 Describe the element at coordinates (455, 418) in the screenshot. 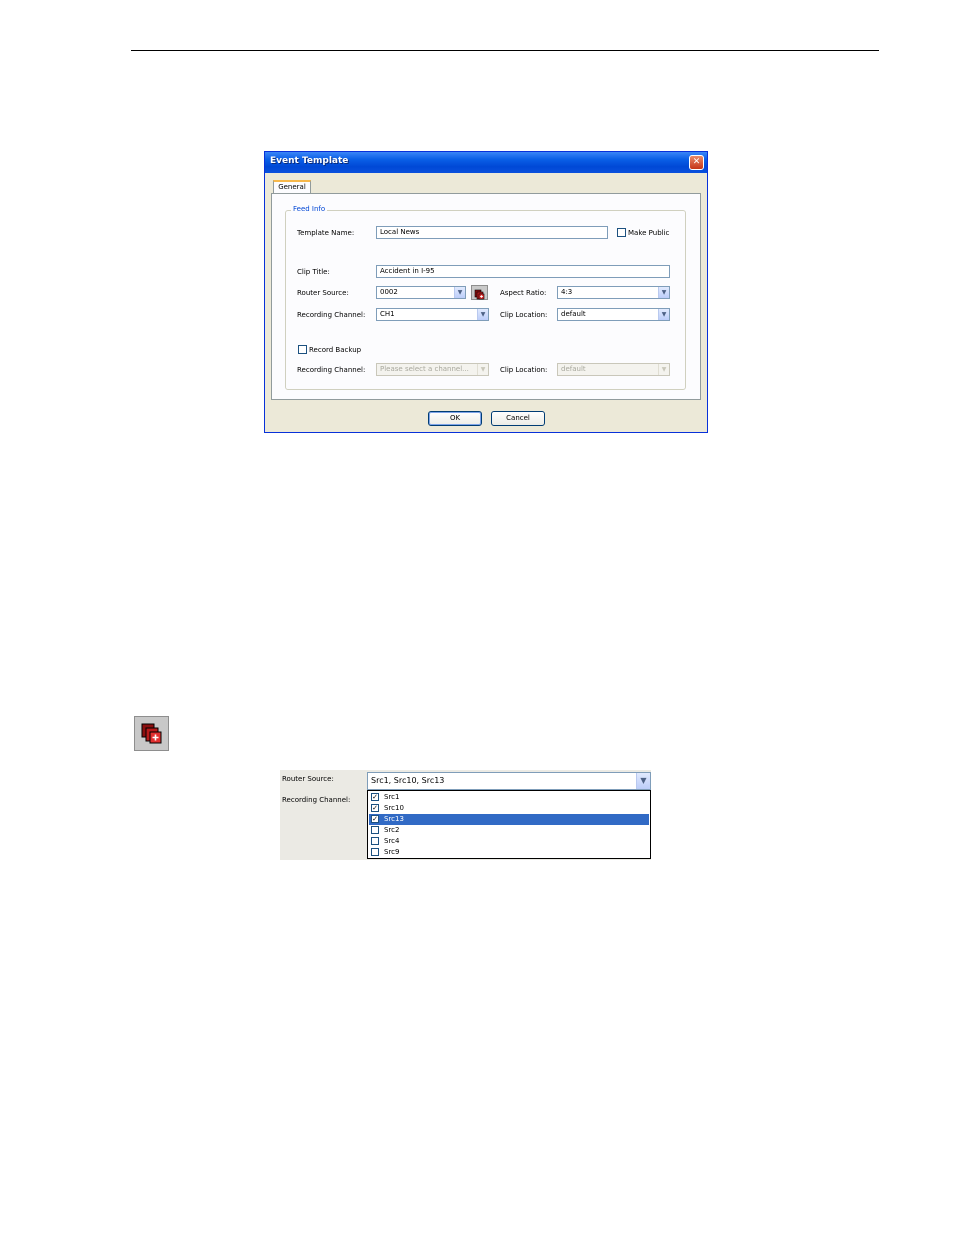

I see `ok-button: OK` at that location.